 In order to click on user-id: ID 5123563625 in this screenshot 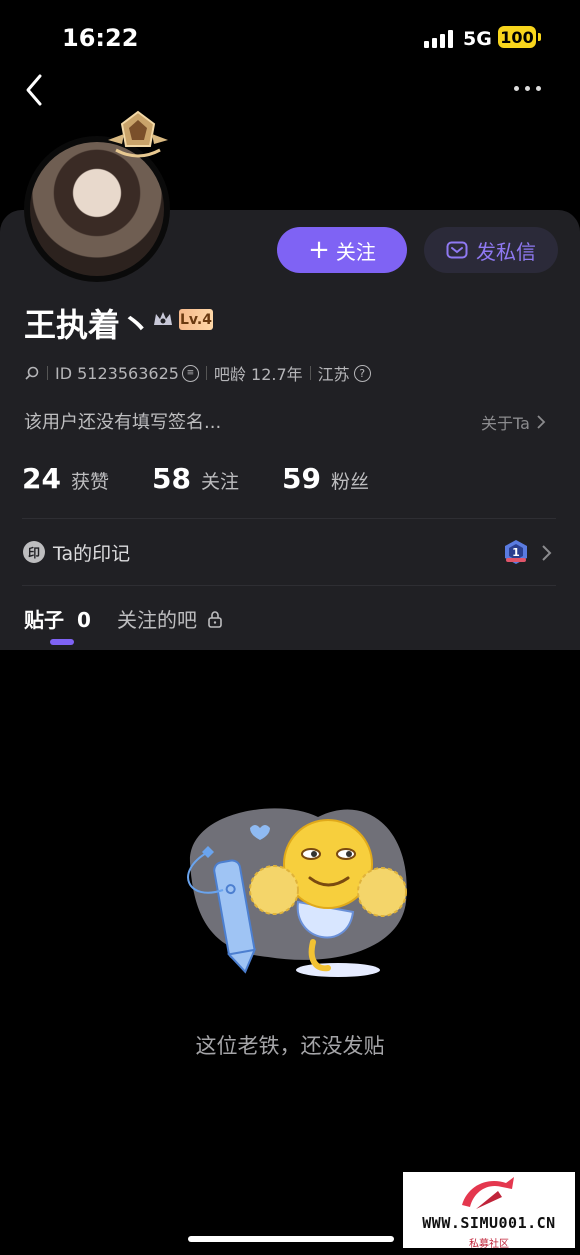, I will do `click(117, 373)`.